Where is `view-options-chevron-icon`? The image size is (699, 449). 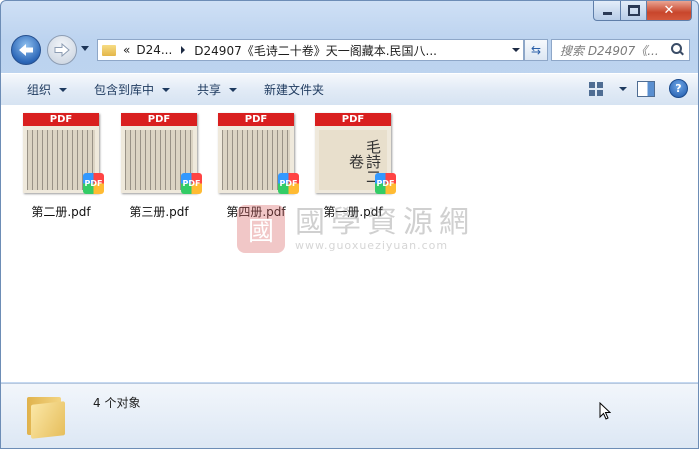 view-options-chevron-icon is located at coordinates (623, 88).